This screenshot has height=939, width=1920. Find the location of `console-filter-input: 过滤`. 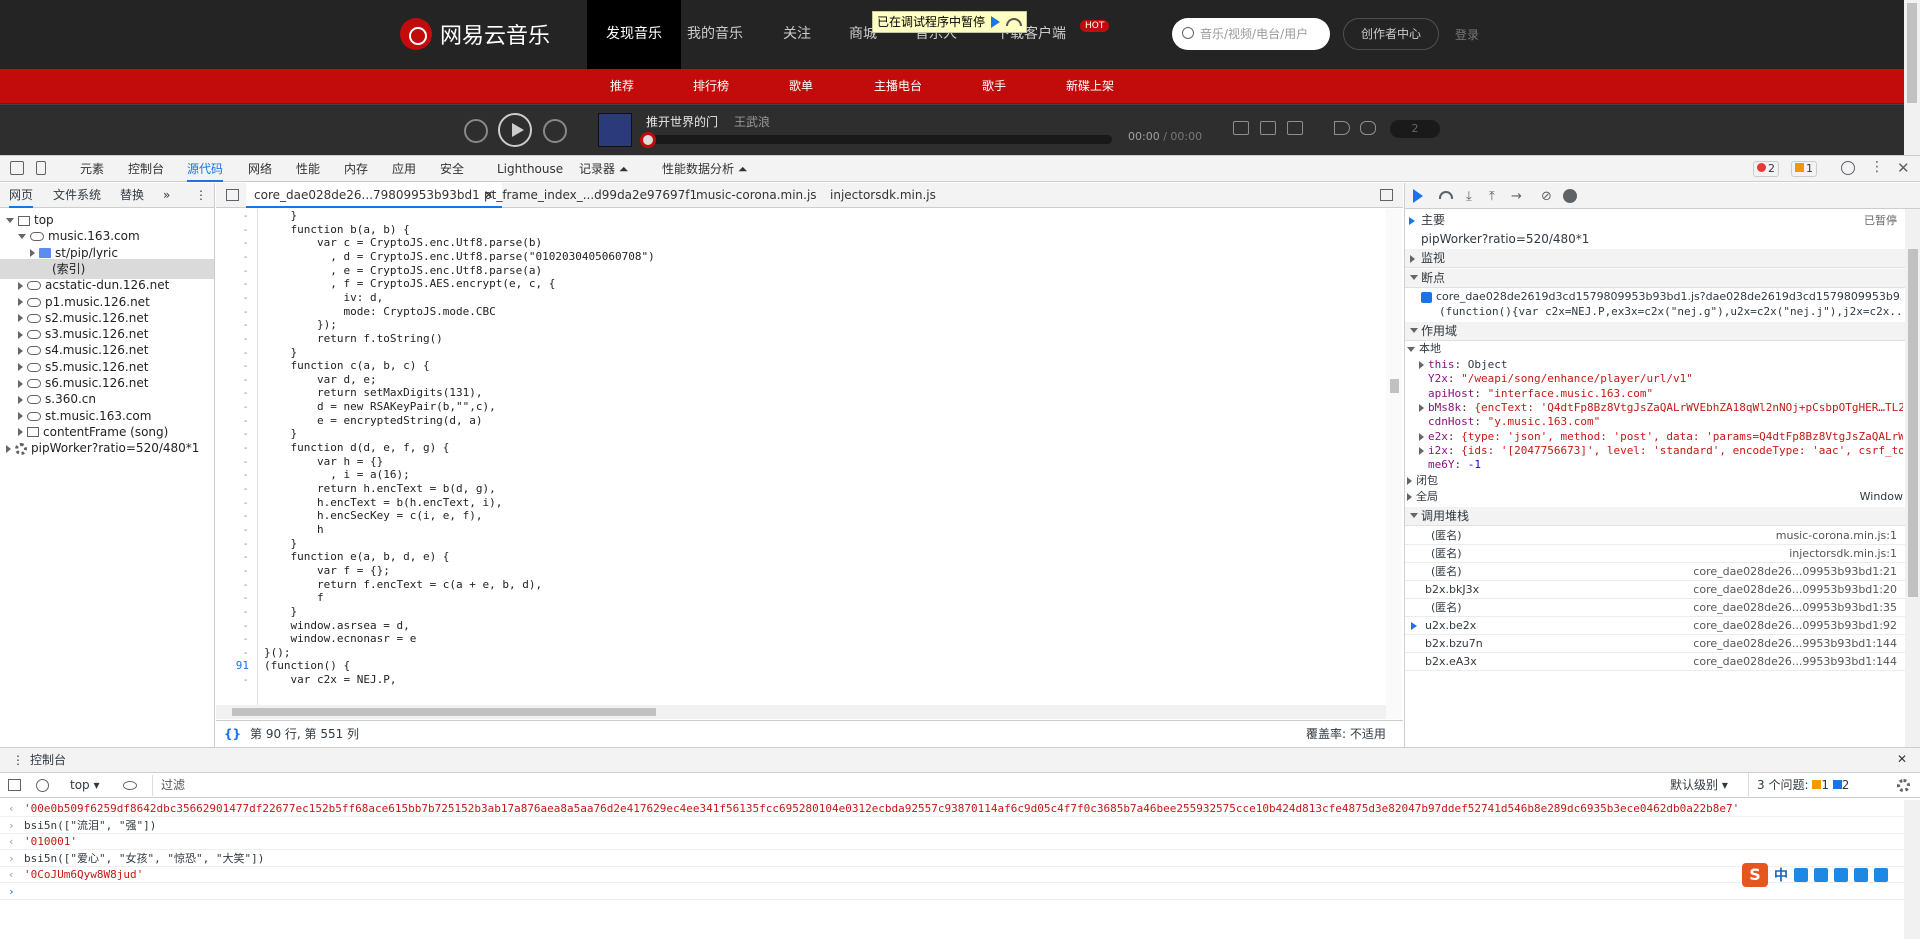

console-filter-input: 过滤 is located at coordinates (902, 785).